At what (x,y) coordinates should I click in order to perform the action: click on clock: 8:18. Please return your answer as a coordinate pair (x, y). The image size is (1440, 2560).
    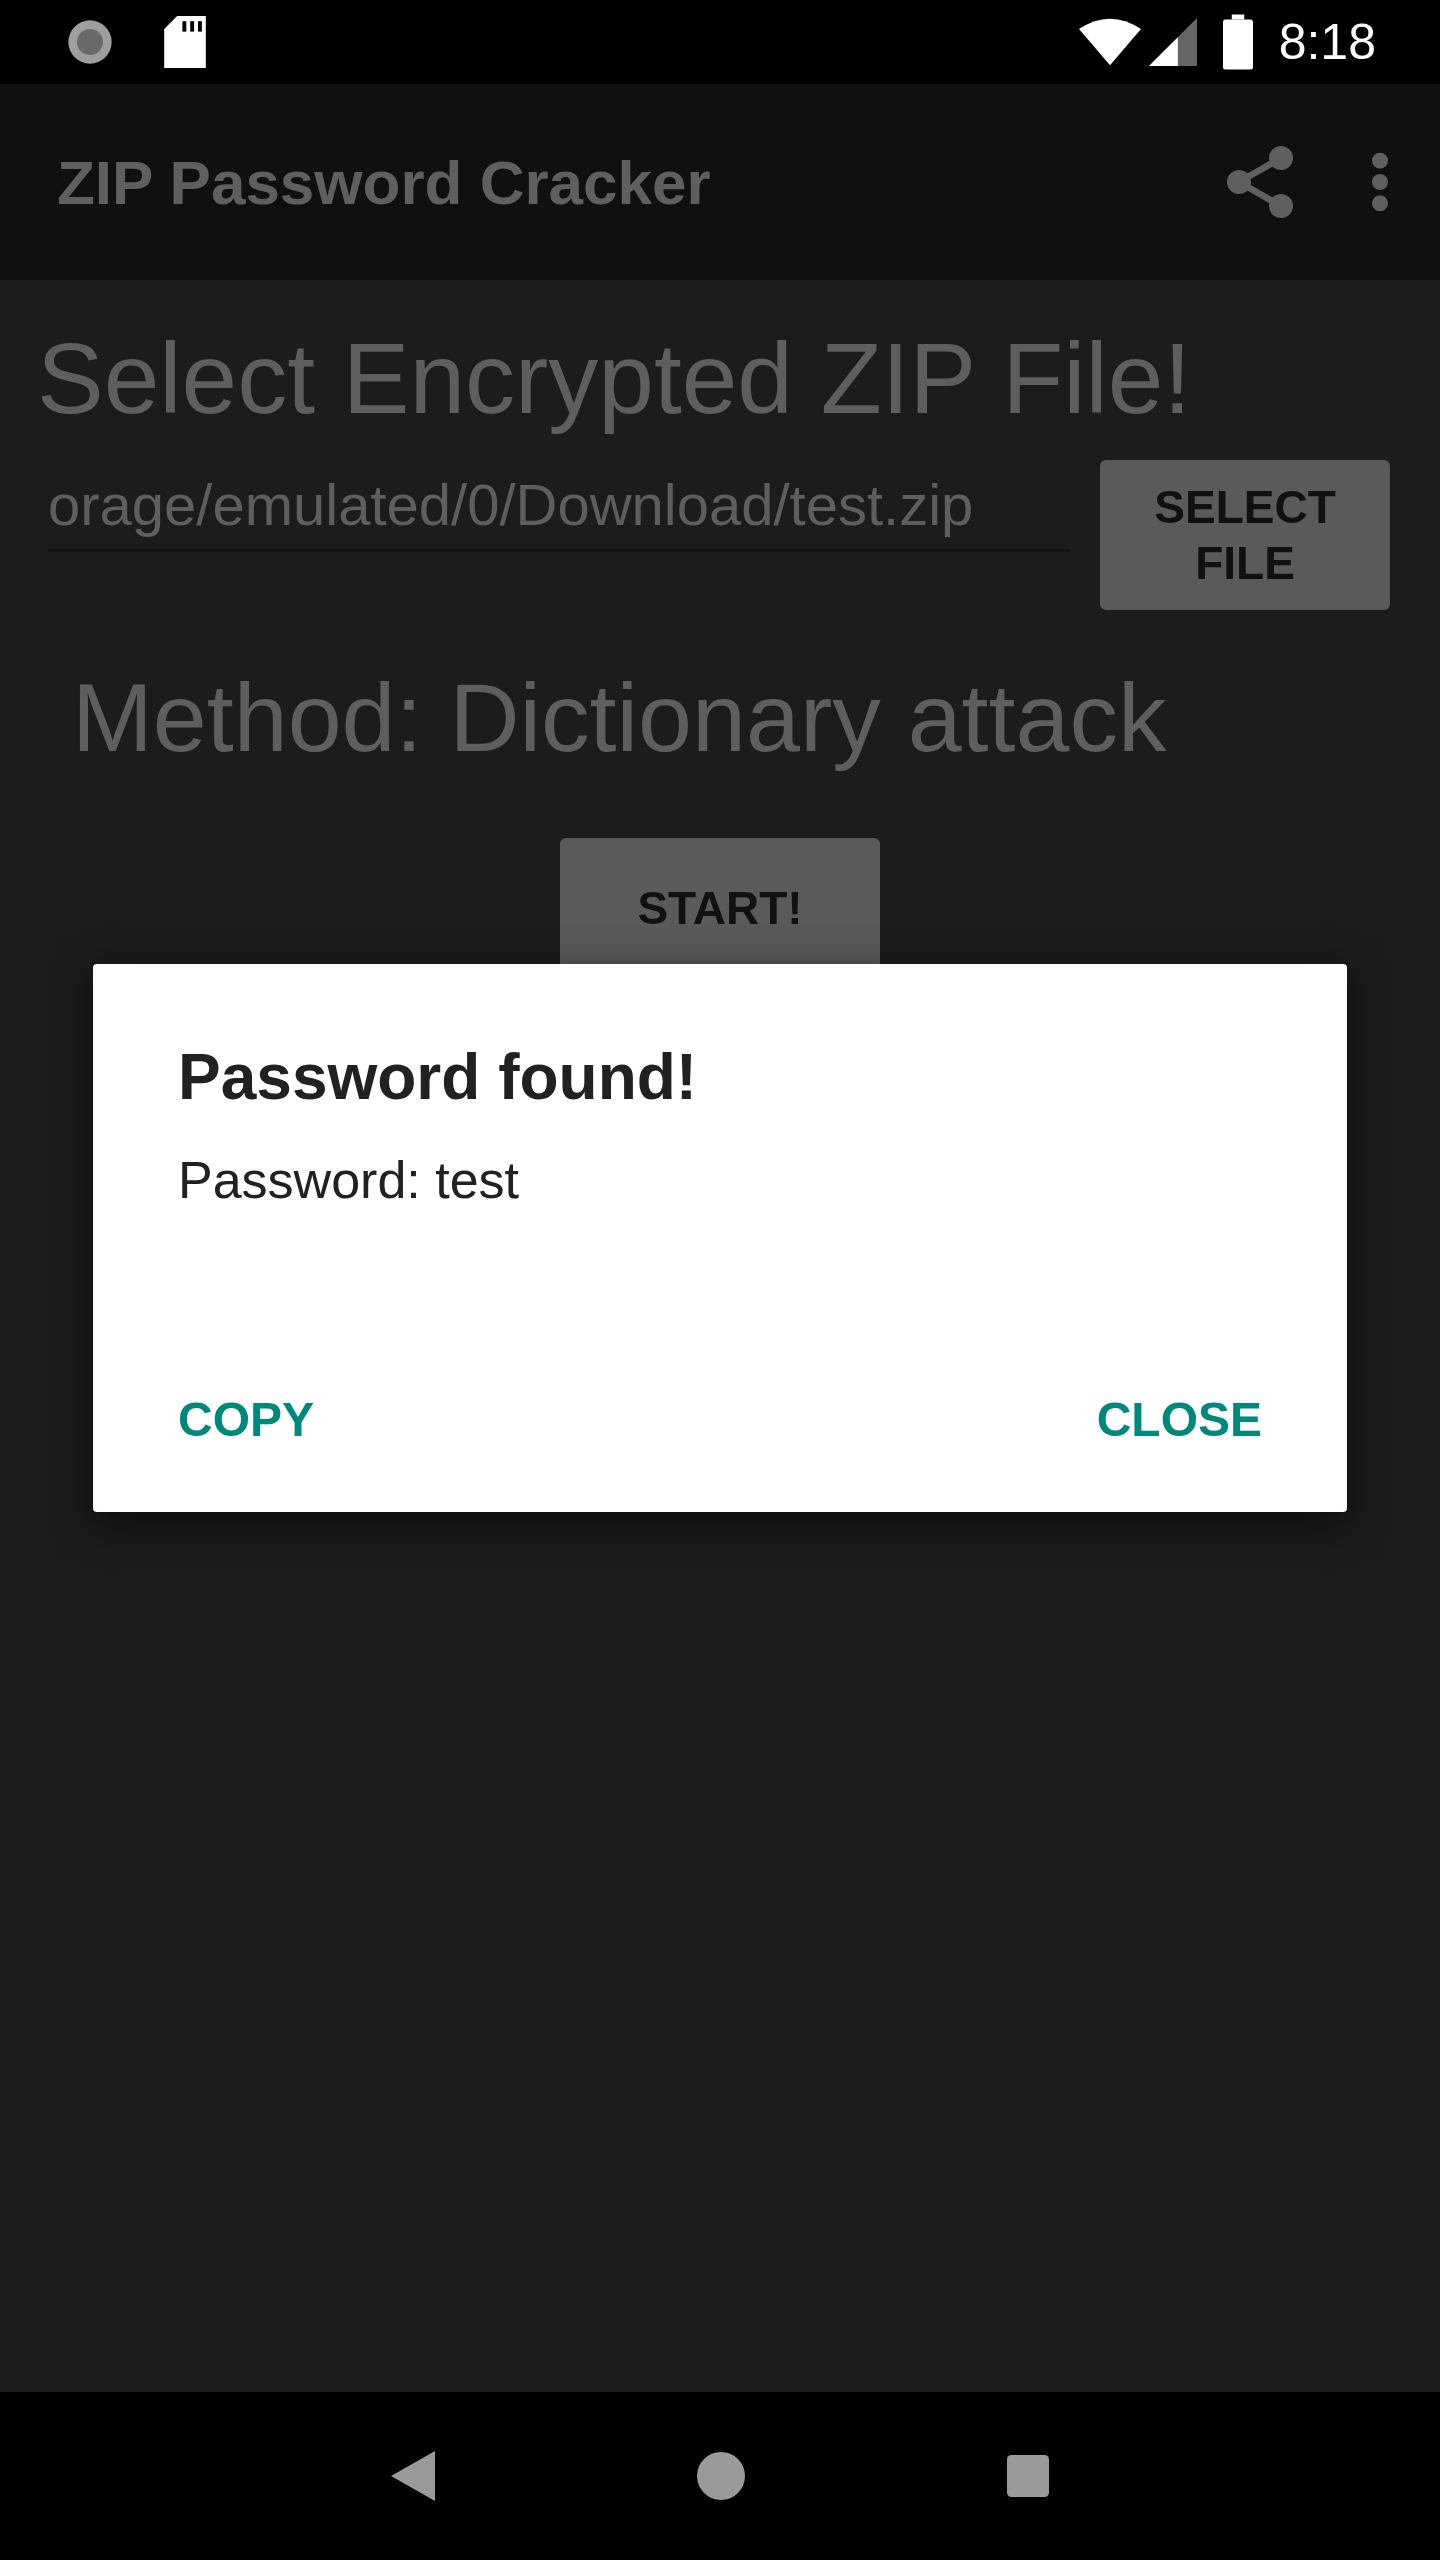
    Looking at the image, I should click on (1327, 42).